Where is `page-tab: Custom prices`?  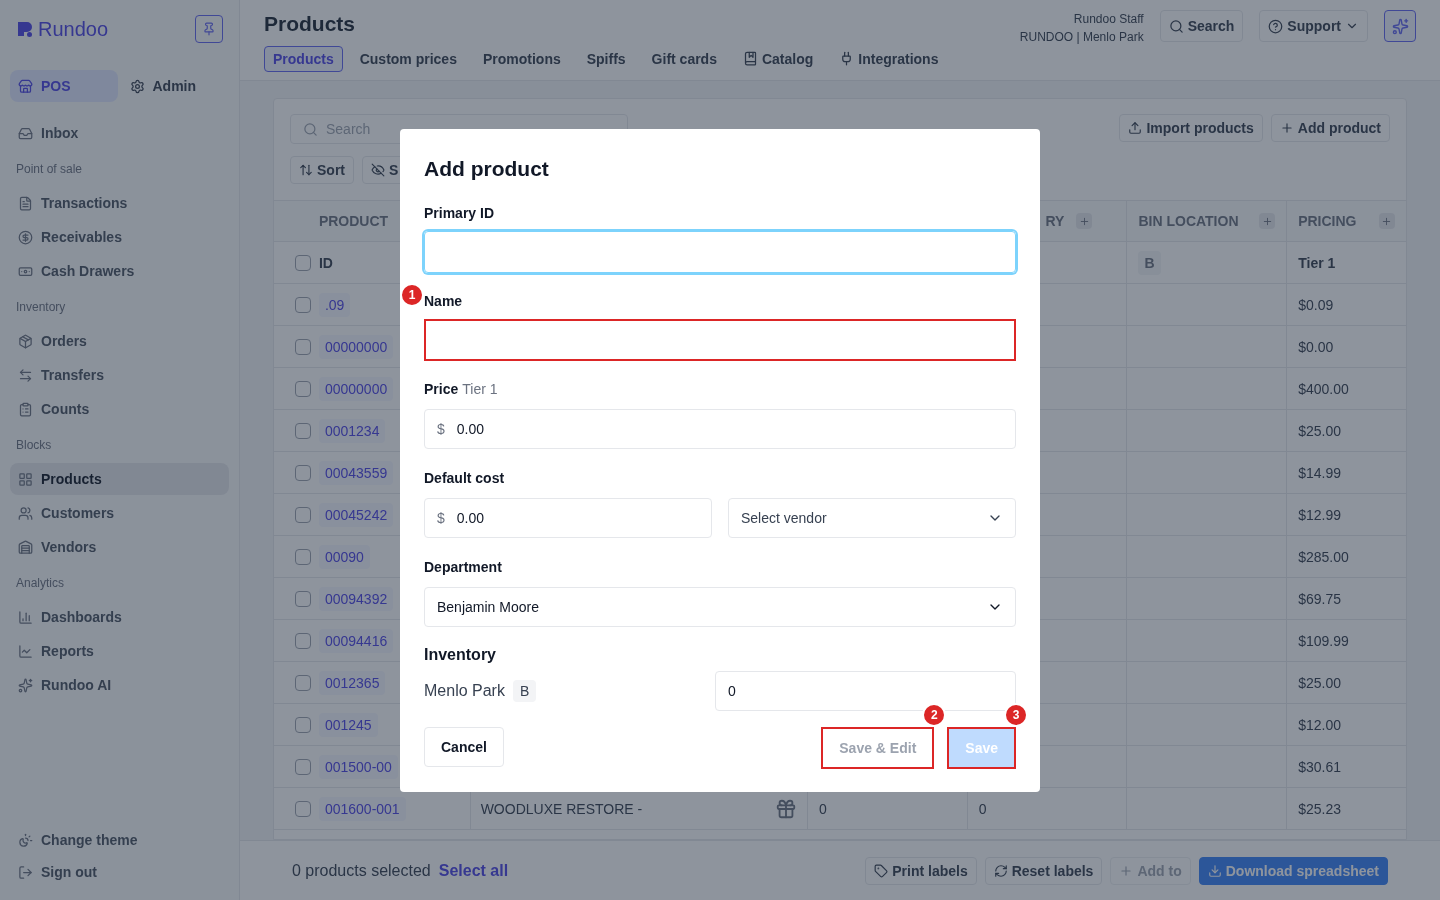
page-tab: Custom prices is located at coordinates (408, 58).